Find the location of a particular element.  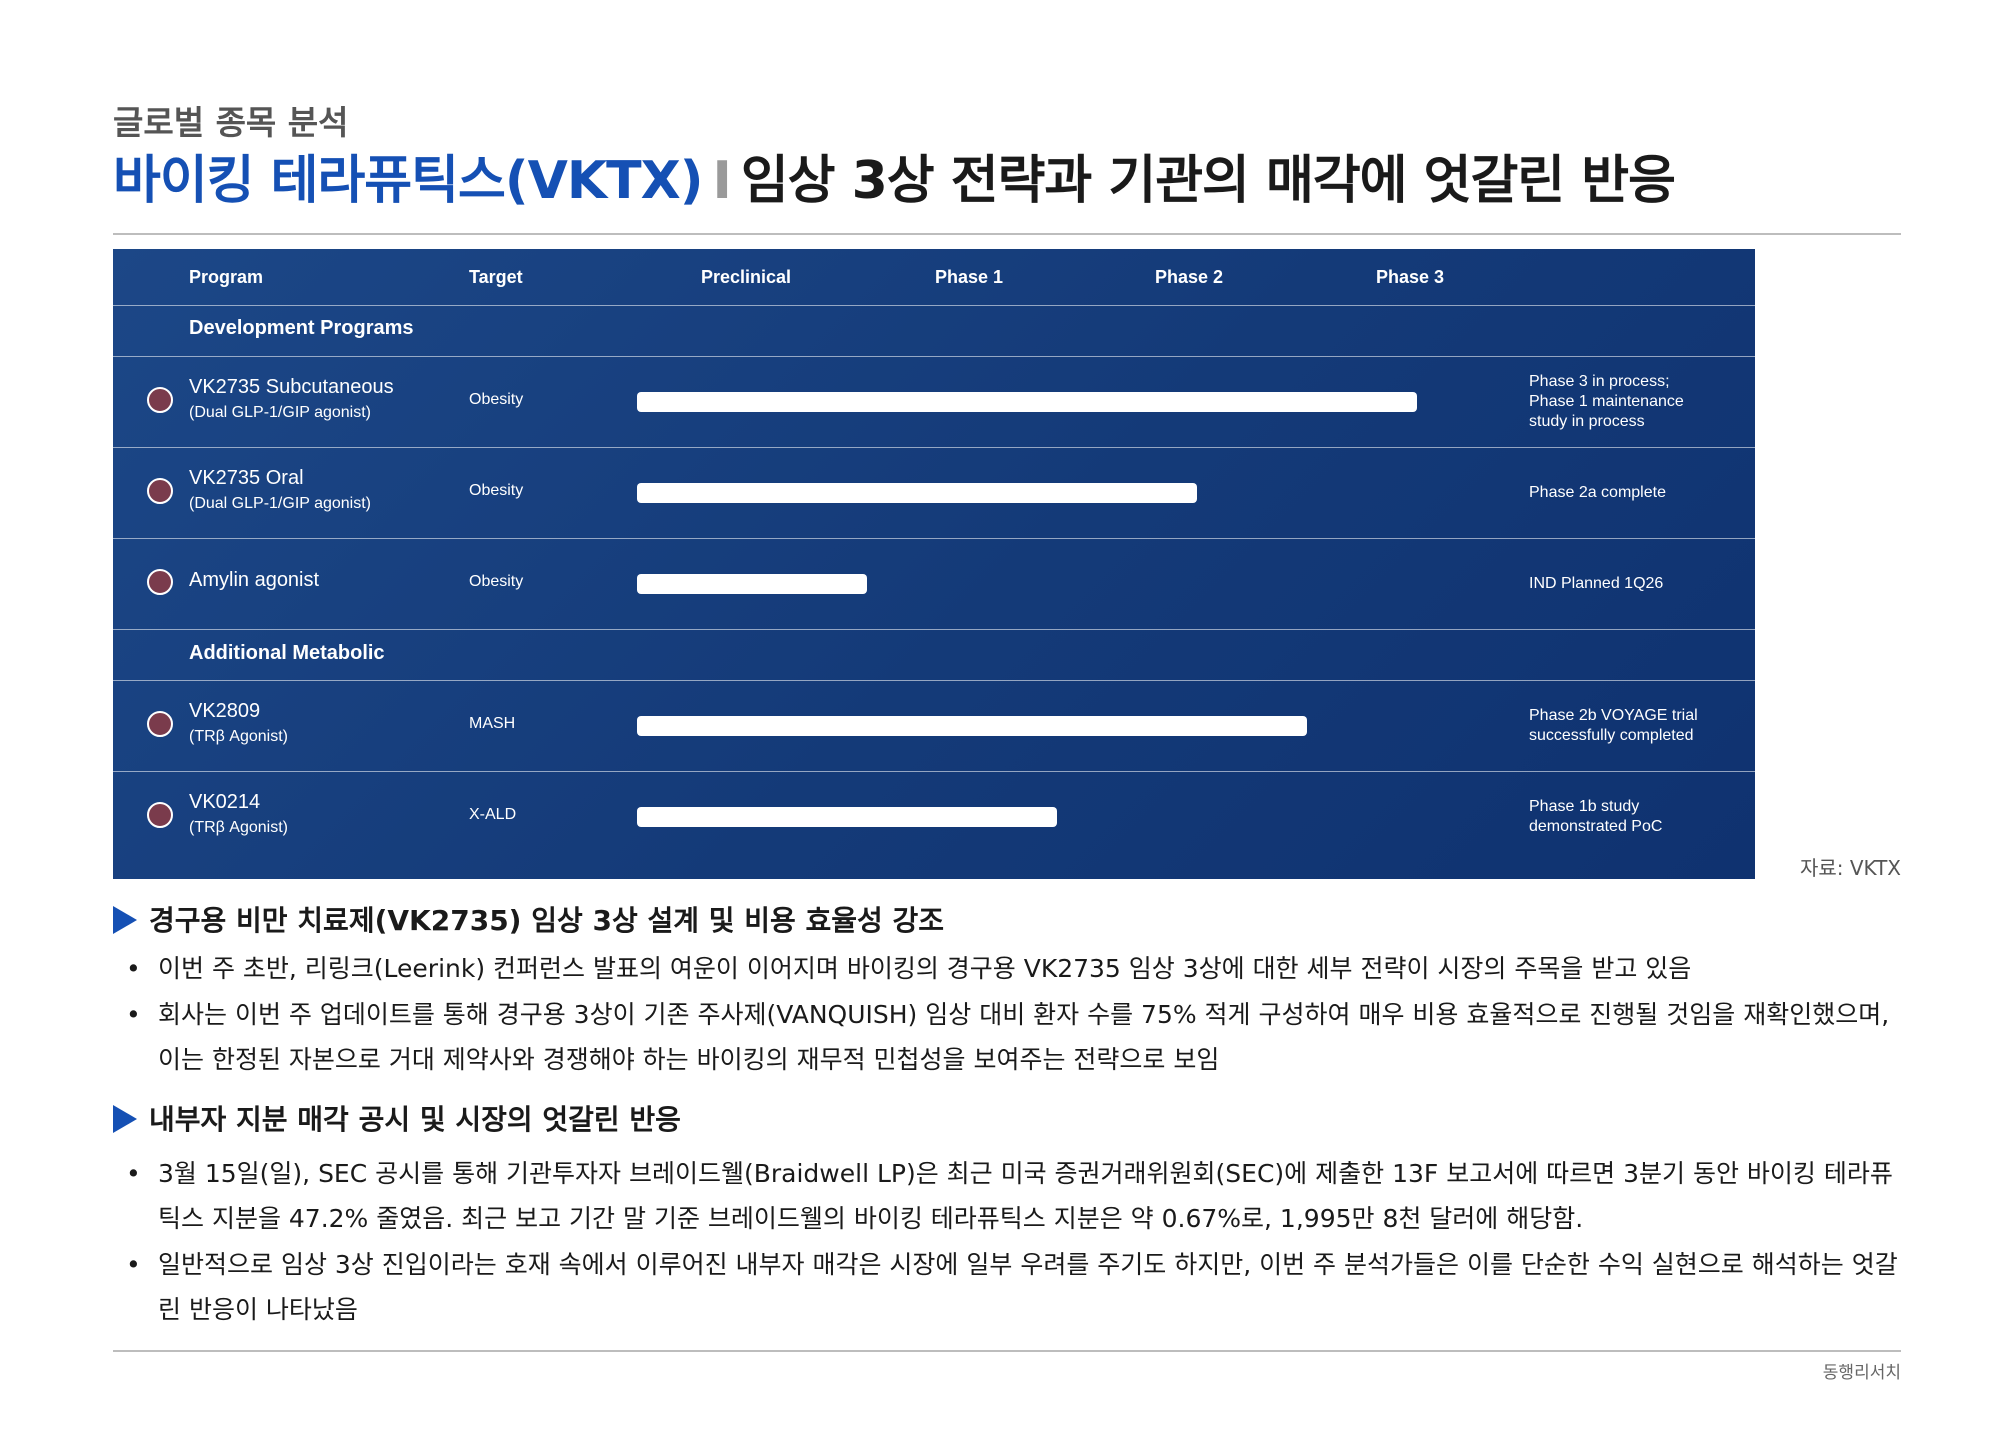

title-topic: 임상 3상 전략과 기관의 매각에 엇갈린 반응 is located at coordinates (1208, 181).